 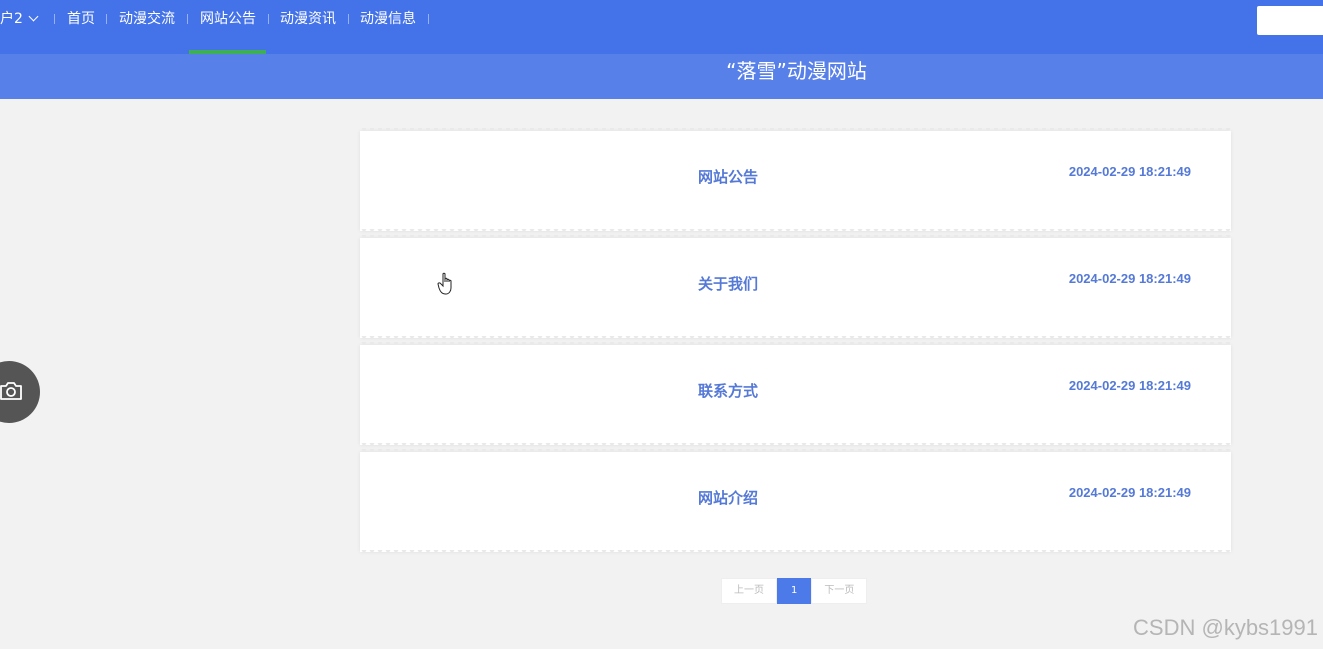 I want to click on screenshot-button, so click(x=20, y=392).